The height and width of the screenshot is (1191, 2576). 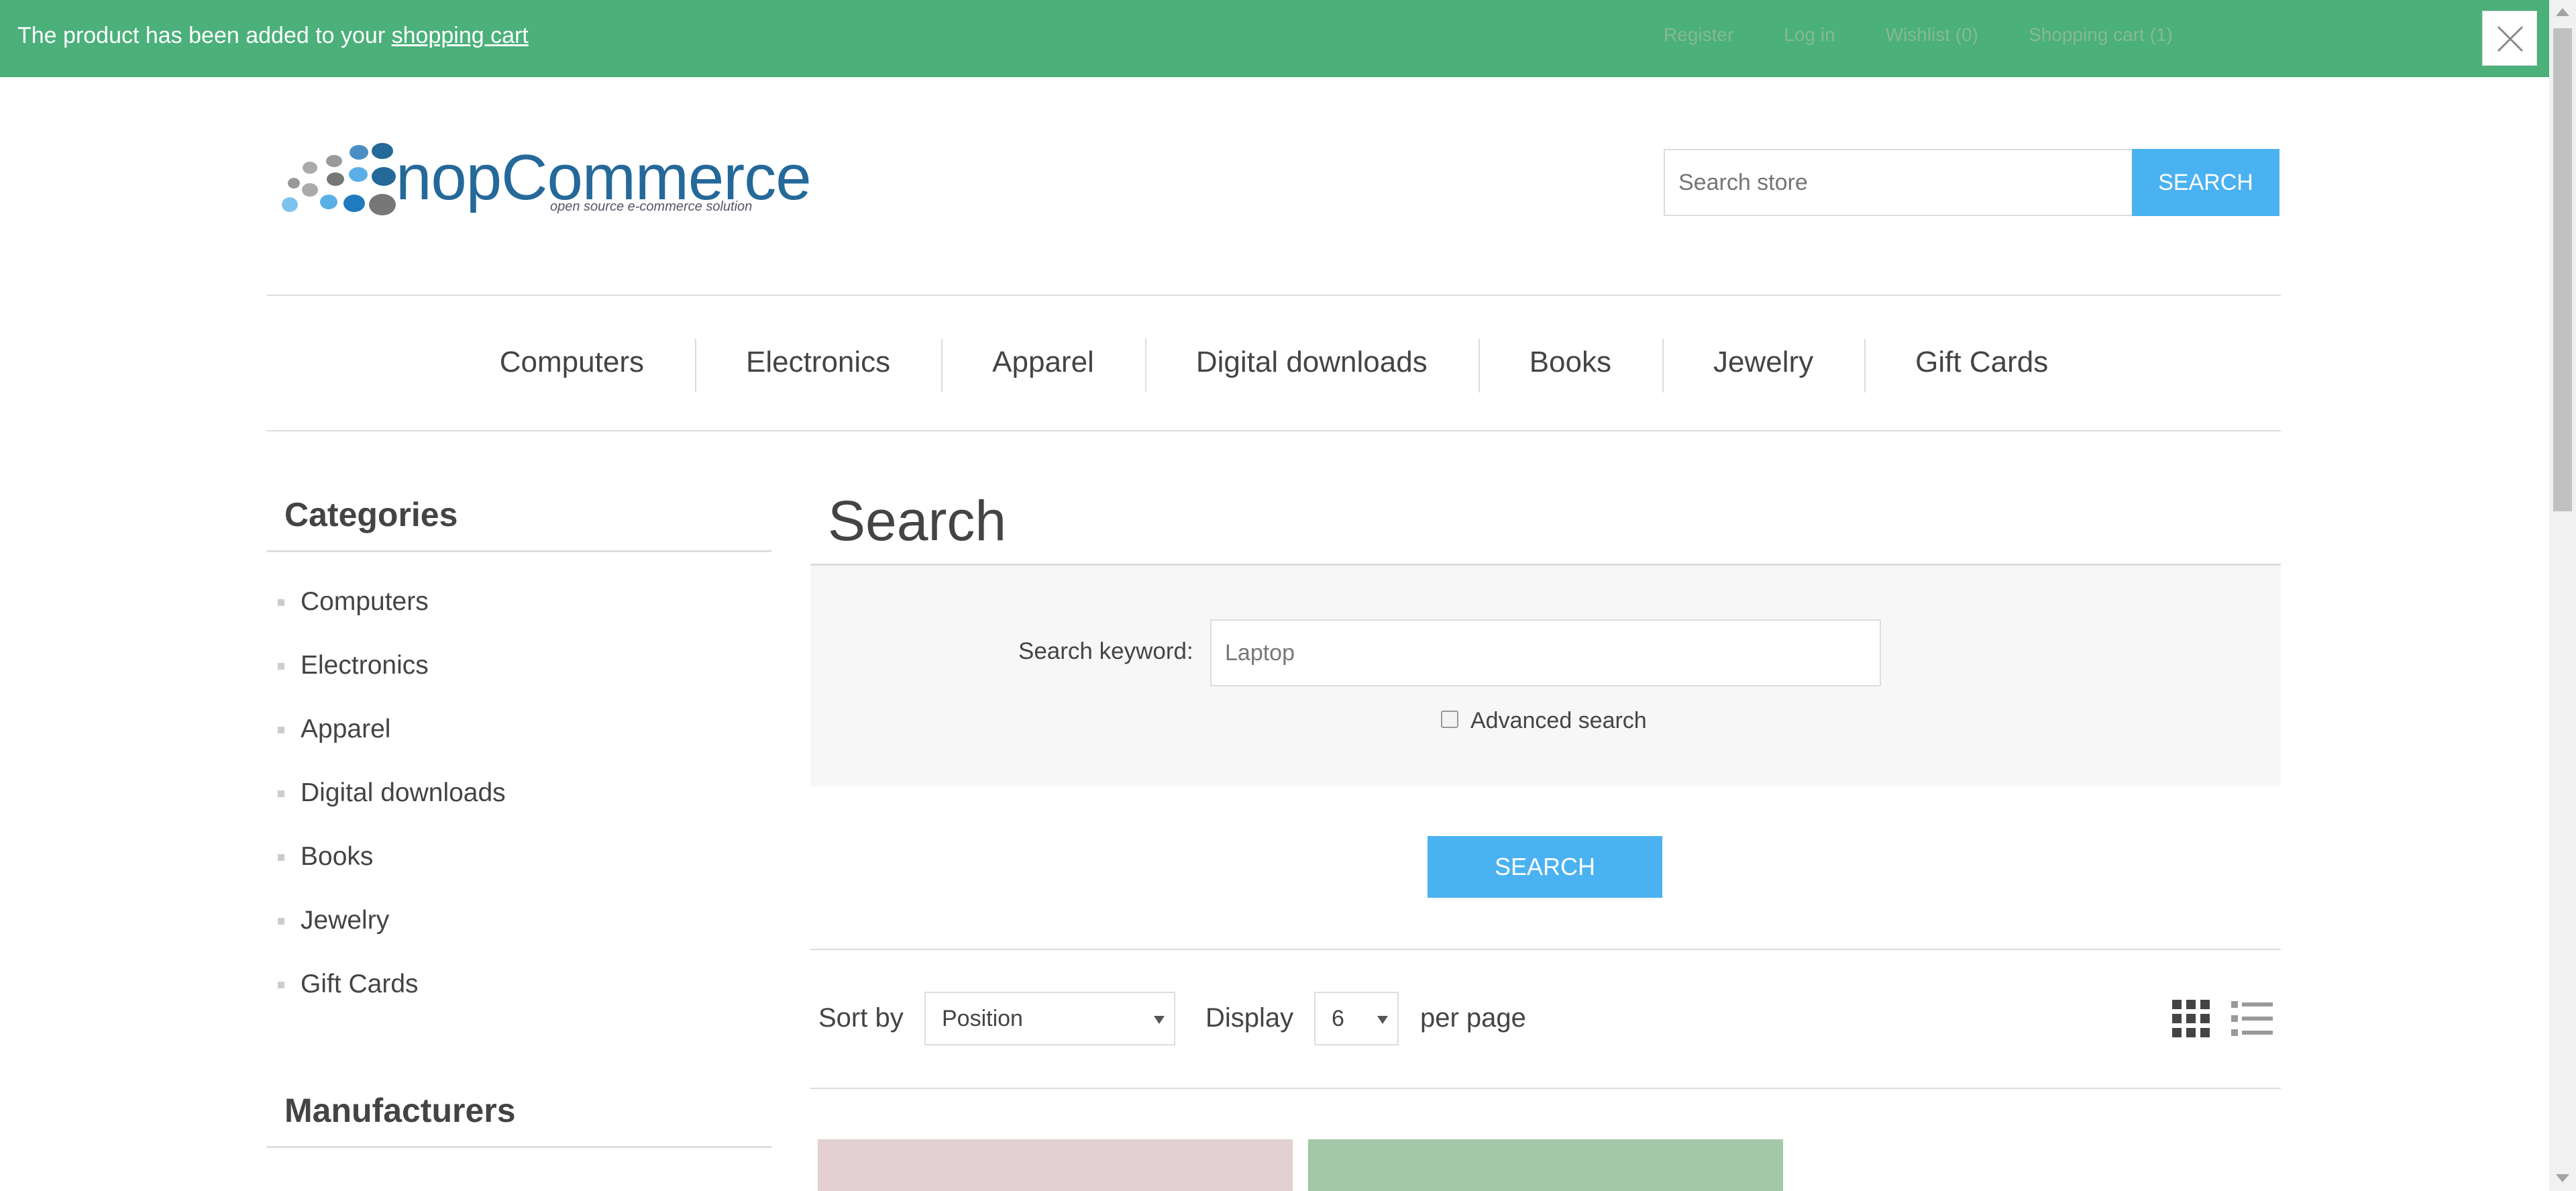 What do you see at coordinates (1473, 1018) in the screenshot?
I see `per-page-label: per page` at bounding box center [1473, 1018].